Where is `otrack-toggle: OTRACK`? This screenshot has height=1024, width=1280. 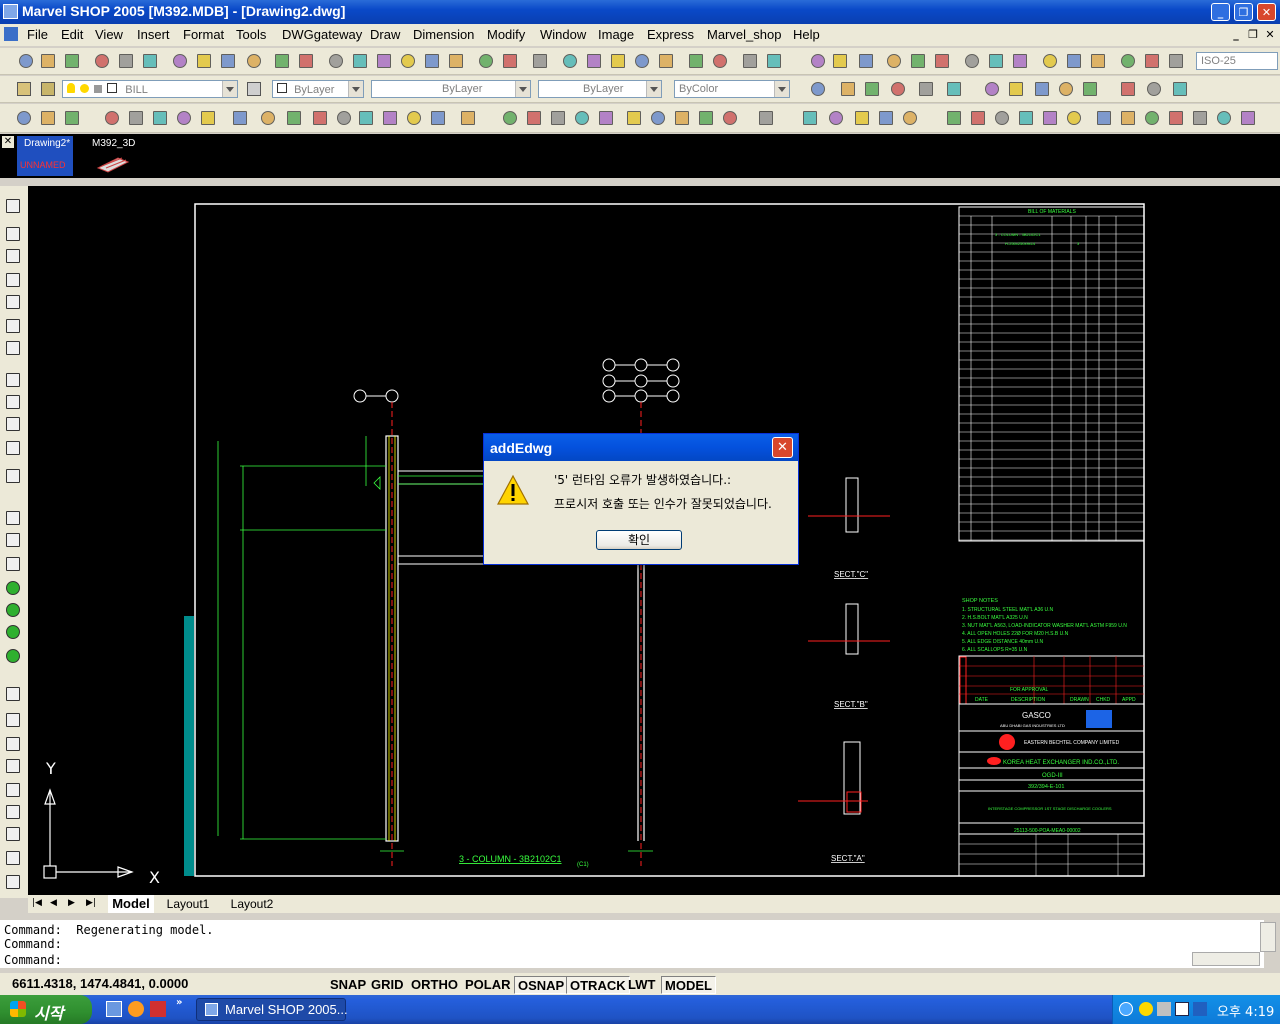
otrack-toggle: OTRACK is located at coordinates (598, 985).